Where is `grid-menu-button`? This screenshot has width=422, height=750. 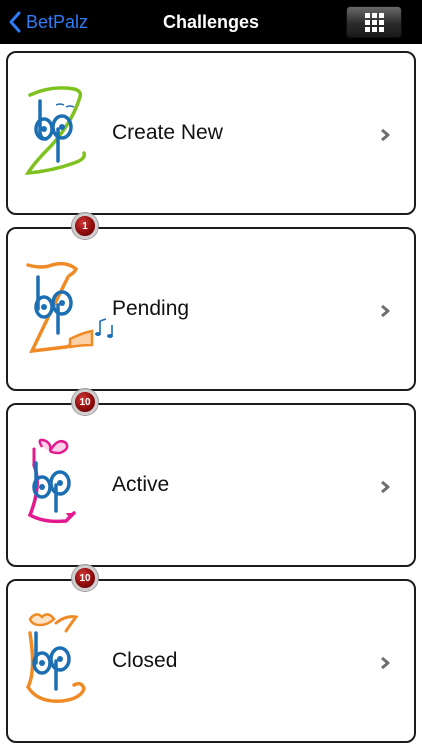
grid-menu-button is located at coordinates (374, 22).